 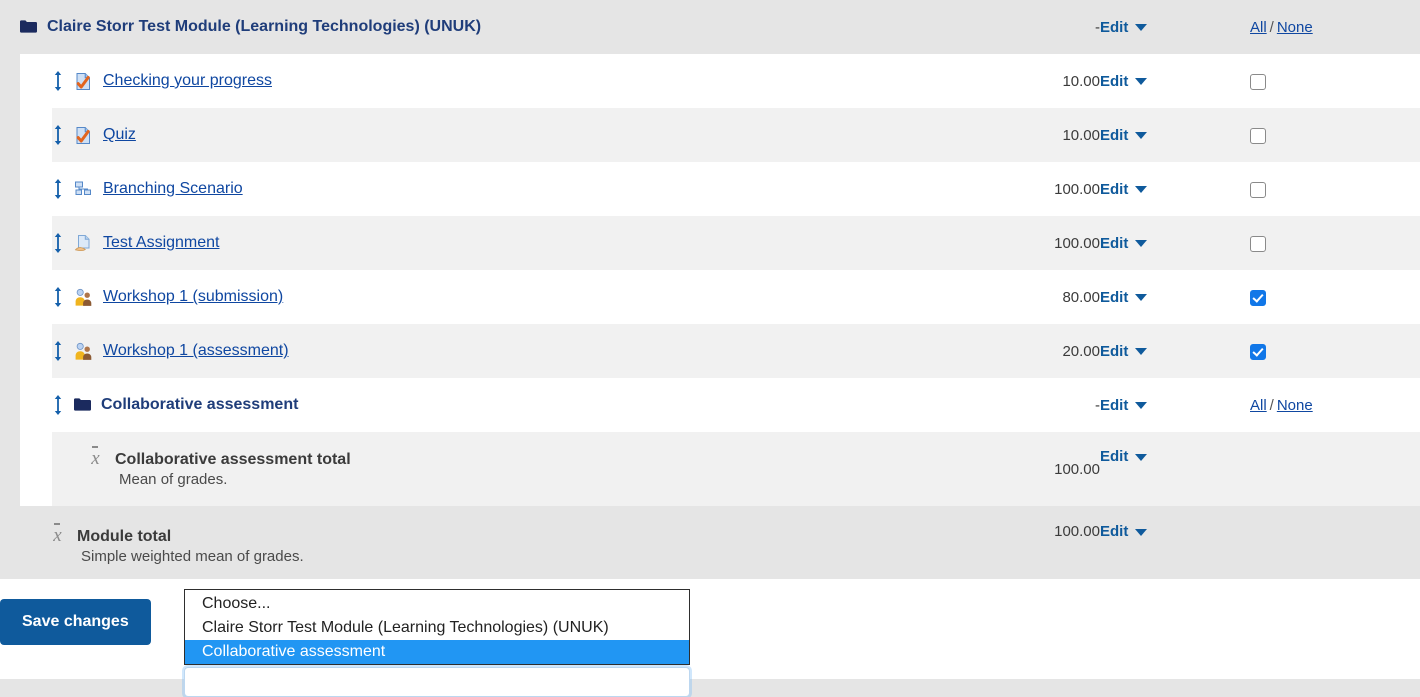 I want to click on category-total-weight: 100.00, so click(x=1035, y=469).